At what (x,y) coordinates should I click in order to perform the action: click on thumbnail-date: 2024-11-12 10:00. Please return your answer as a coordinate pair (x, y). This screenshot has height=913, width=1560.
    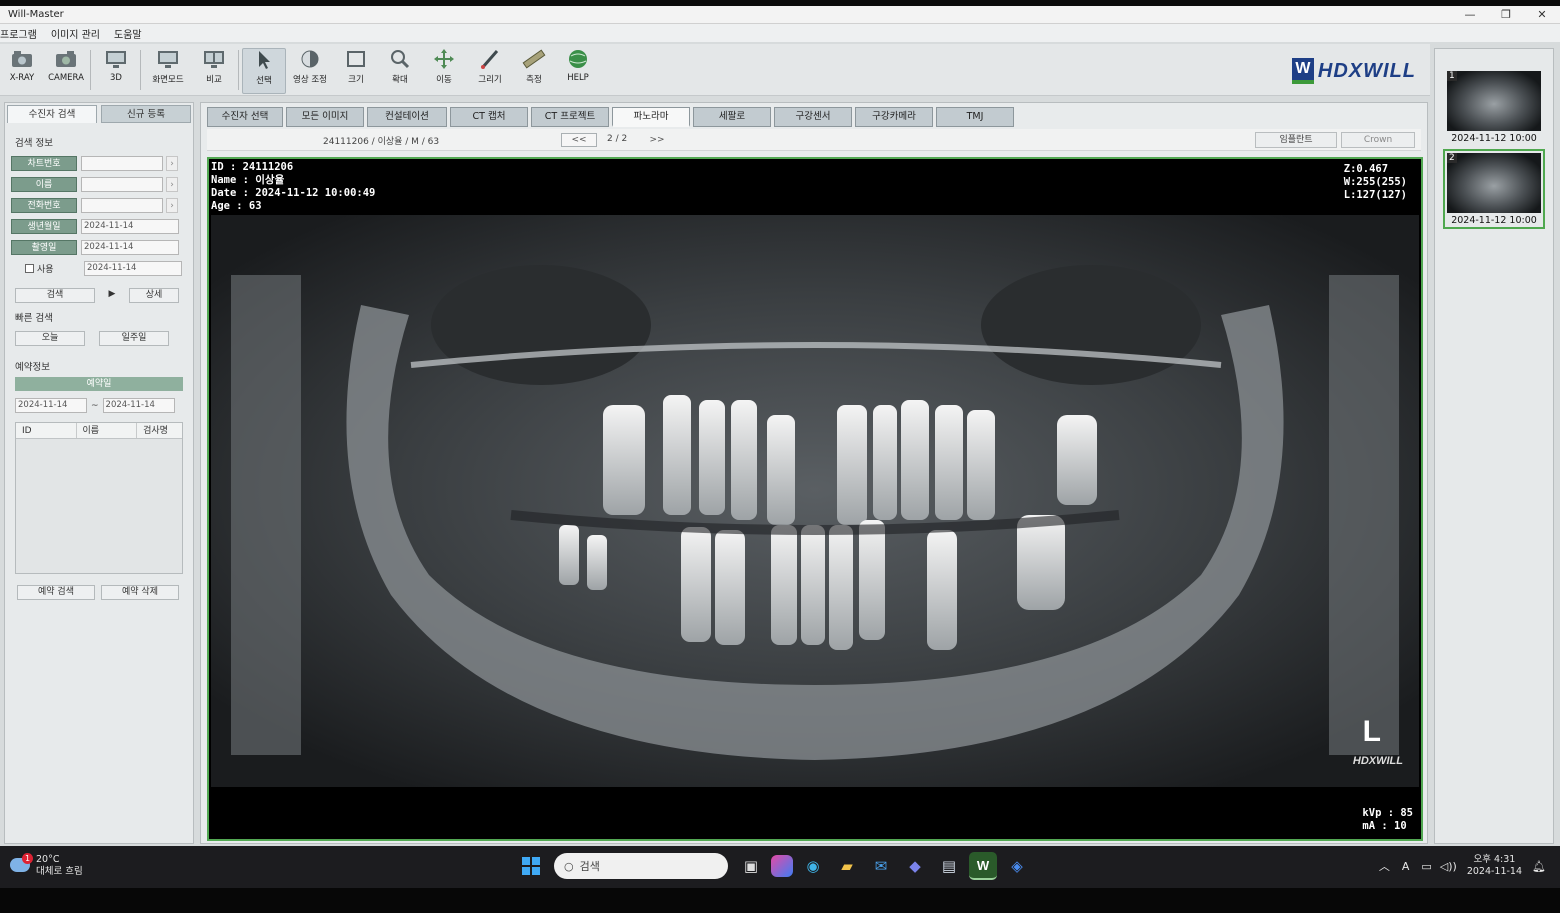
    Looking at the image, I should click on (1494, 220).